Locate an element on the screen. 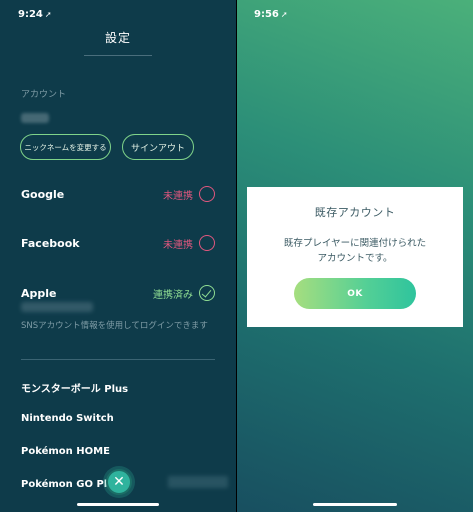 The image size is (473, 512). link-status: 連携済み is located at coordinates (173, 295).